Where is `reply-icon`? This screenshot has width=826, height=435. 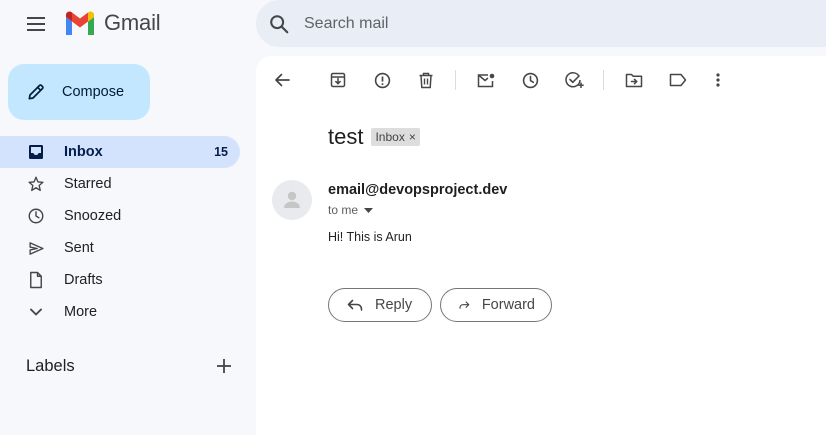 reply-icon is located at coordinates (355, 305).